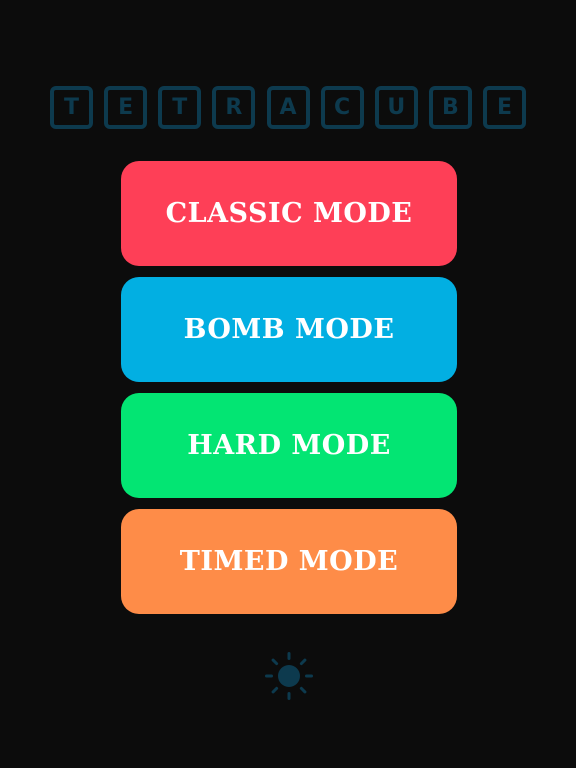 This screenshot has width=576, height=768. I want to click on sun-icon, so click(289, 676).